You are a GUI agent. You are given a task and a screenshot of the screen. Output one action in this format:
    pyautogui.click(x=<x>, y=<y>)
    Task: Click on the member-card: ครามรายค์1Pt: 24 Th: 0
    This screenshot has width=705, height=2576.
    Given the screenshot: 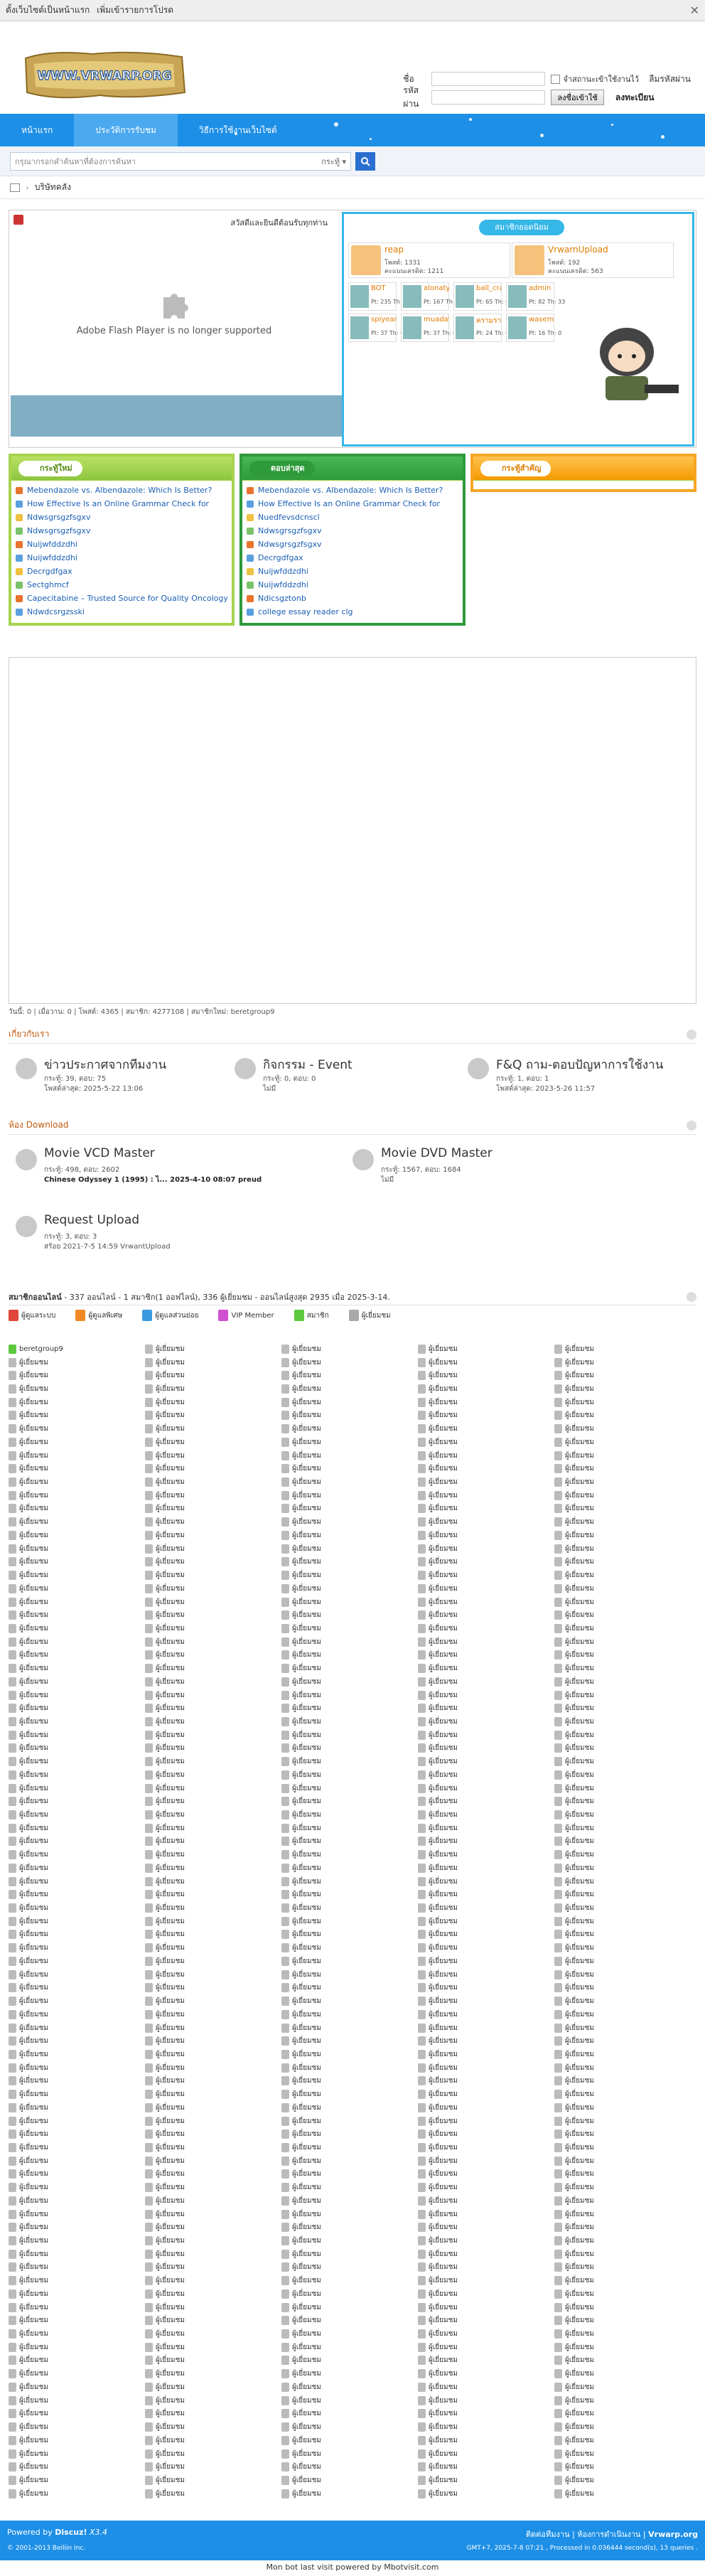 What is the action you would take?
    pyautogui.click(x=481, y=328)
    